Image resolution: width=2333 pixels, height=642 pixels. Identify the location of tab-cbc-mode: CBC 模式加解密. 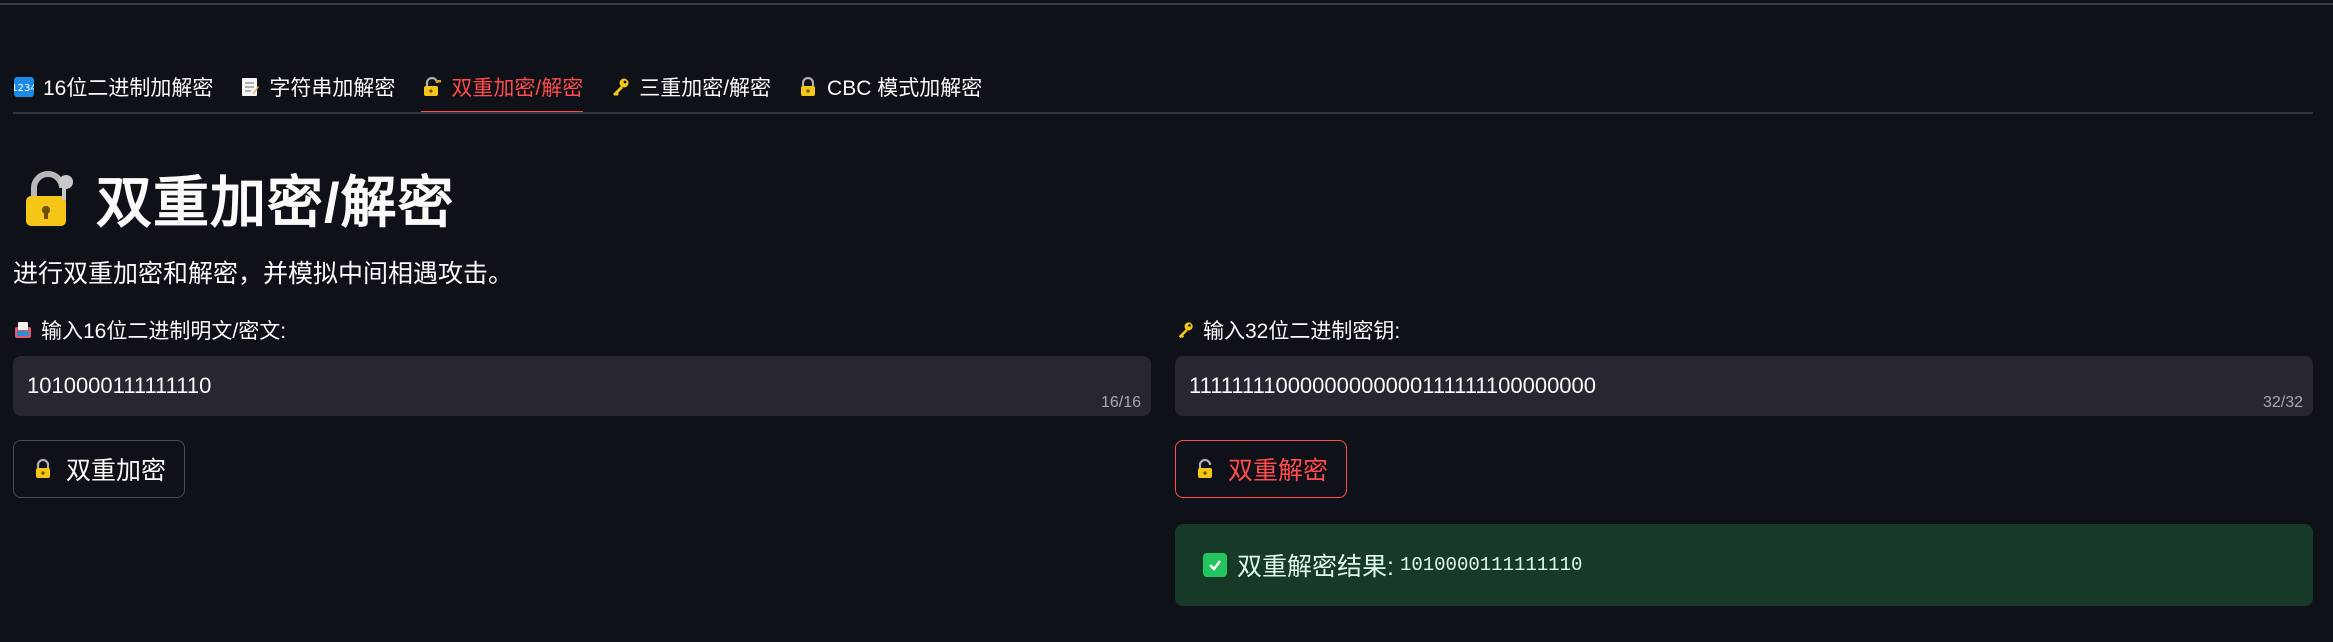
(889, 87).